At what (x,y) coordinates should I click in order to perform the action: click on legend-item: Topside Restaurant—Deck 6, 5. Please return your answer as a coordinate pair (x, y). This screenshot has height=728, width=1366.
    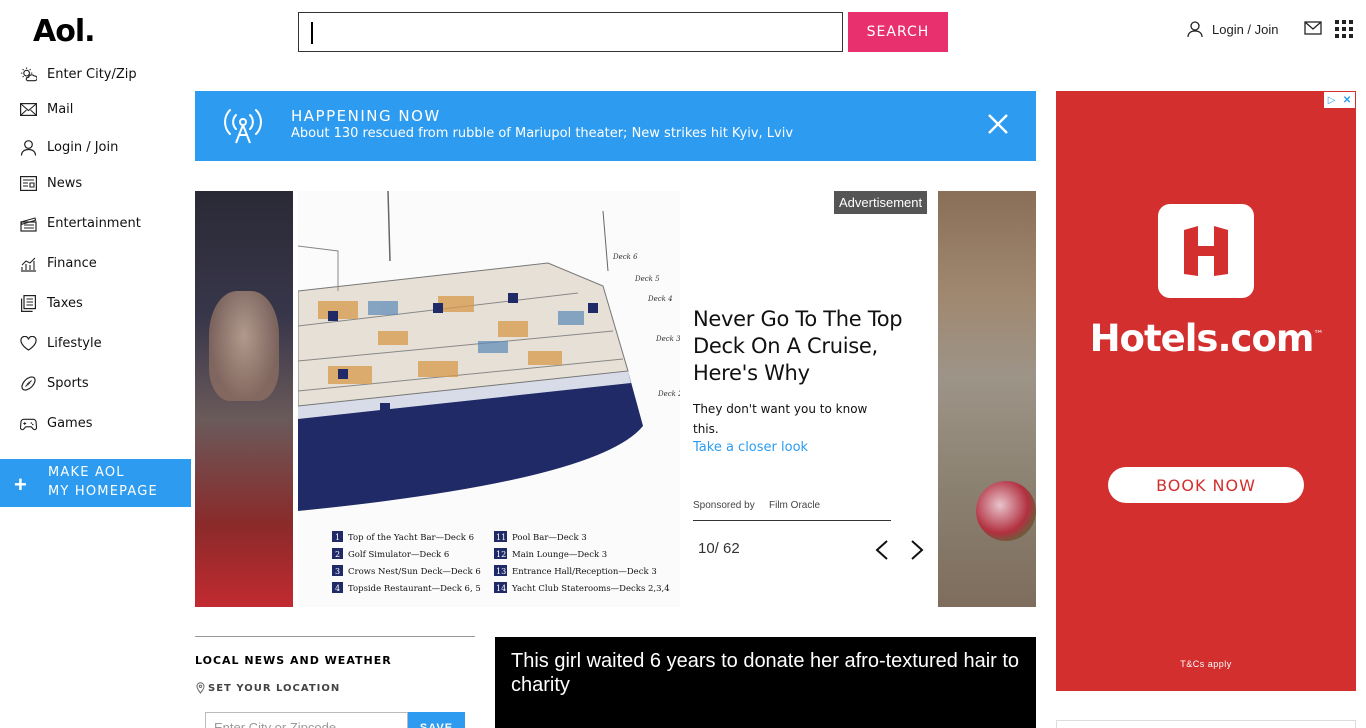
    Looking at the image, I should click on (414, 589).